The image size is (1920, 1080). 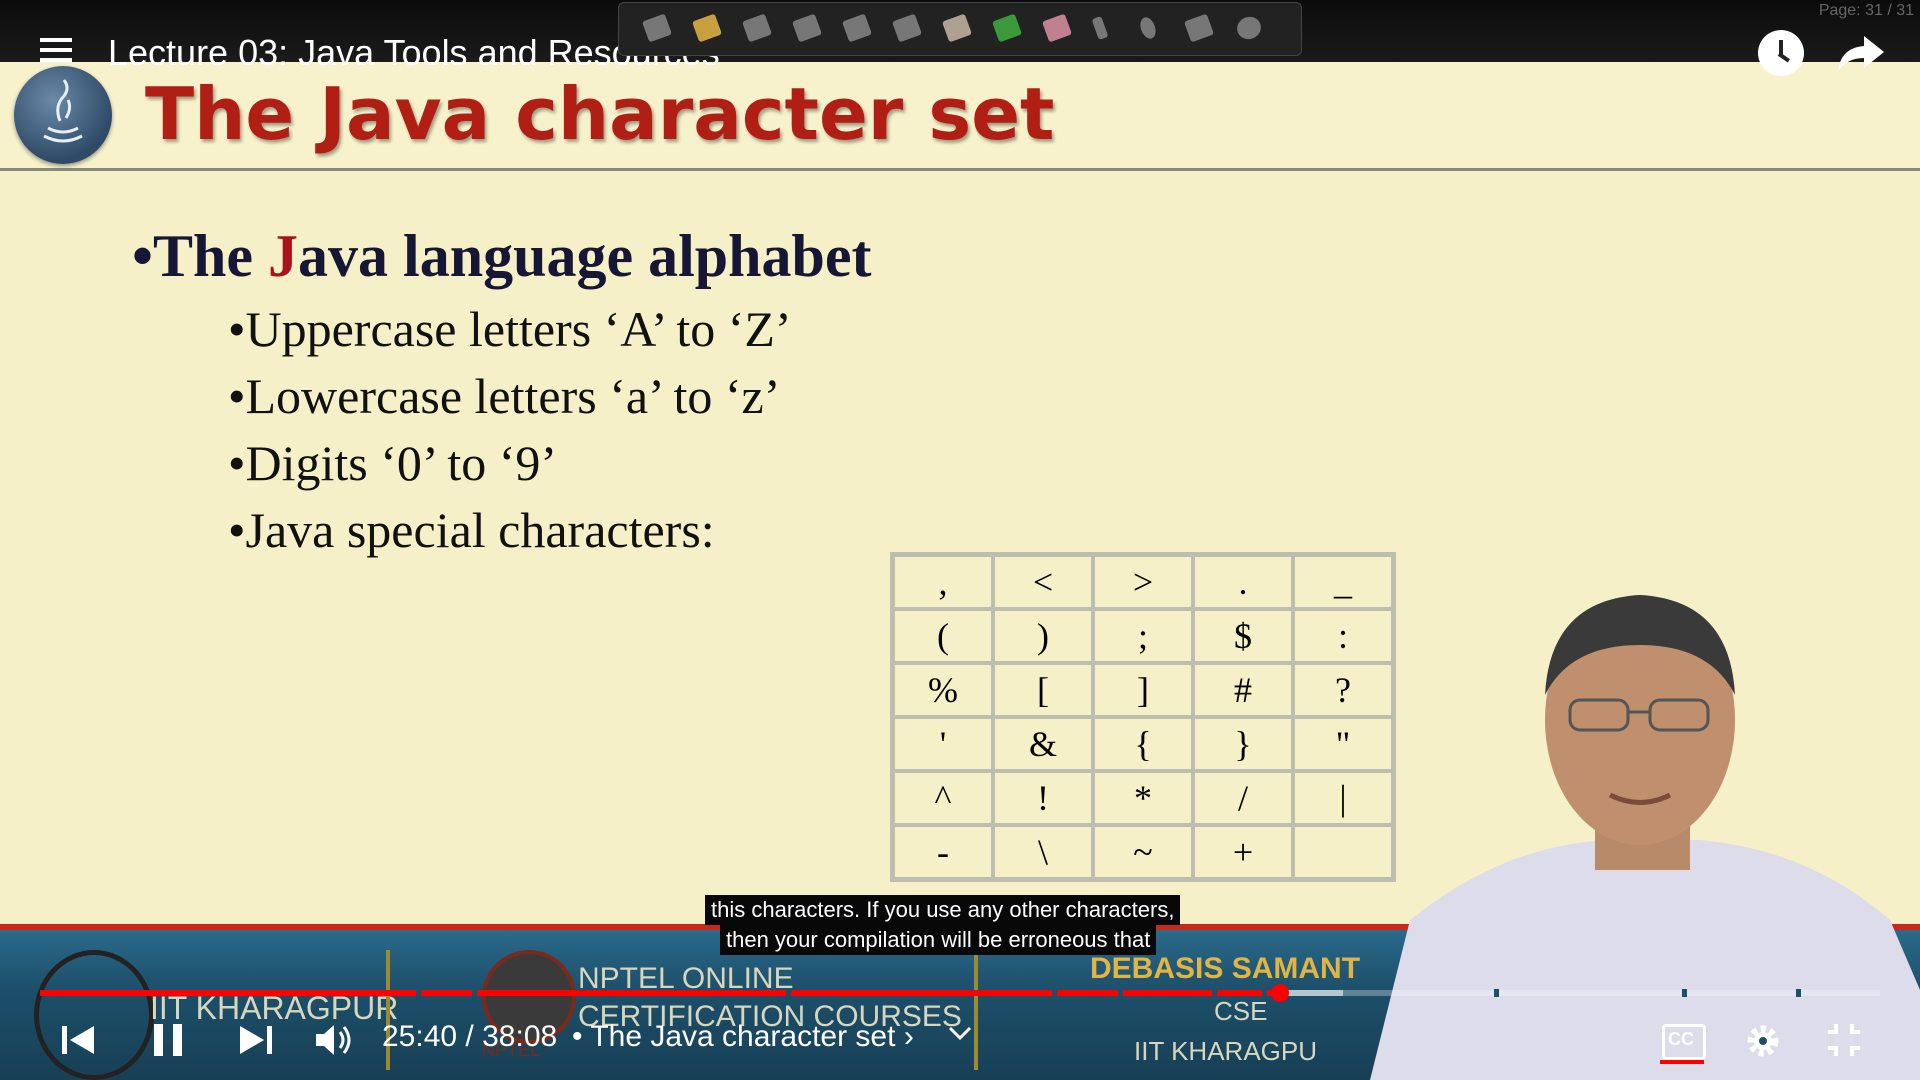 I want to click on table-cell: ], so click(x=1143, y=690).